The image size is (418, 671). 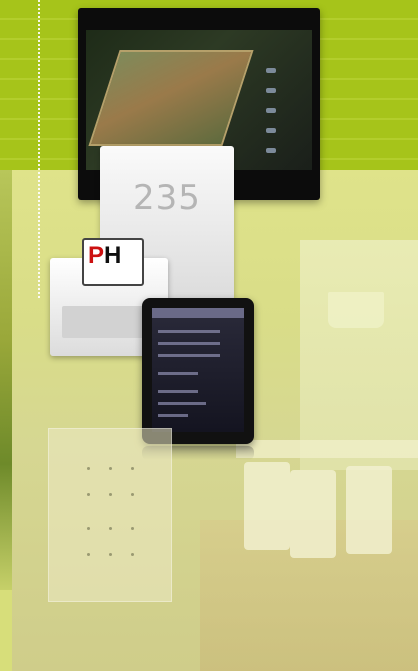 I want to click on tablet-screen, so click(x=198, y=370).